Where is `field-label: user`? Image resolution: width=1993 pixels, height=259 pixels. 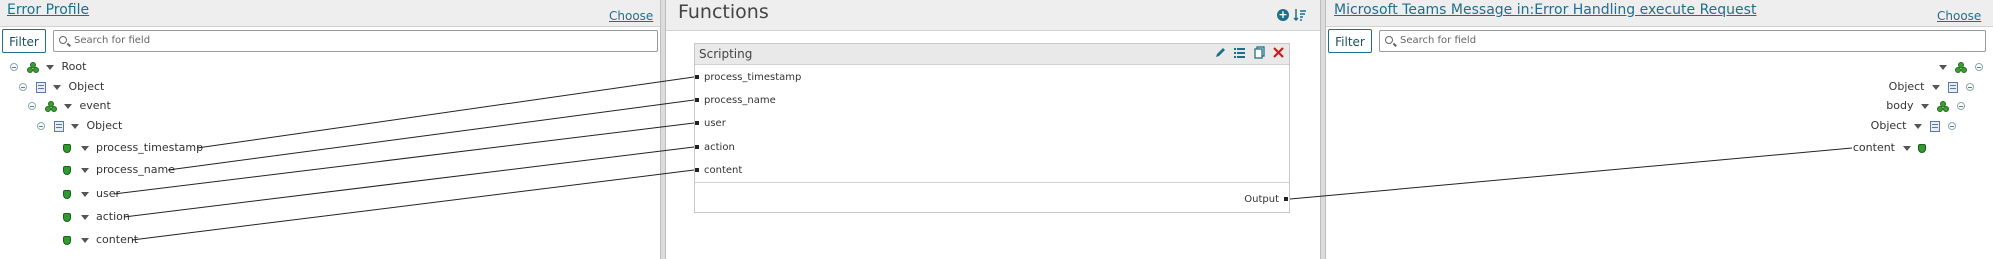 field-label: user is located at coordinates (108, 193).